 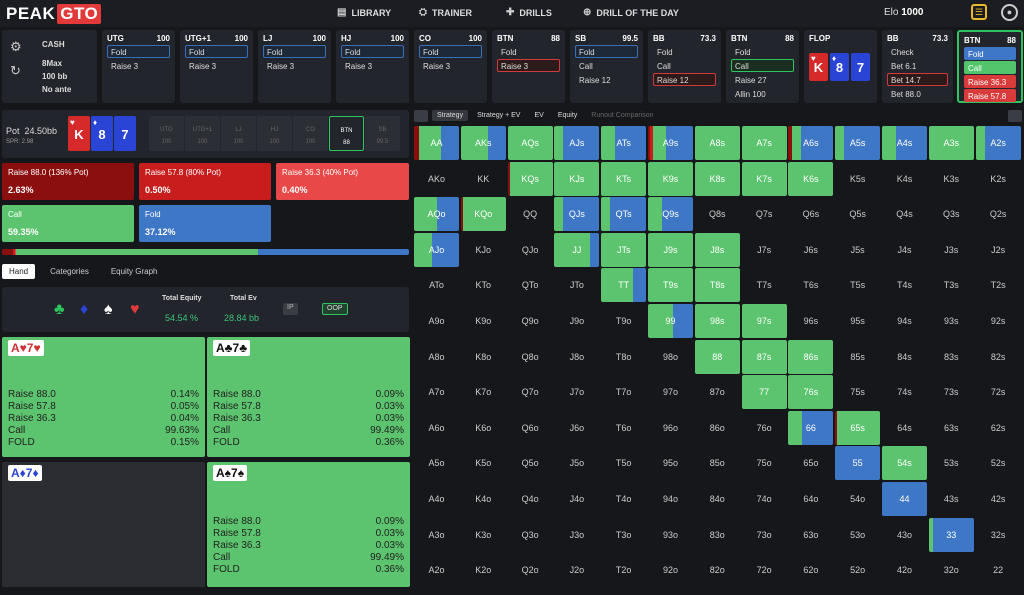 I want to click on hand-cell-JTs: JTs, so click(x=624, y=249).